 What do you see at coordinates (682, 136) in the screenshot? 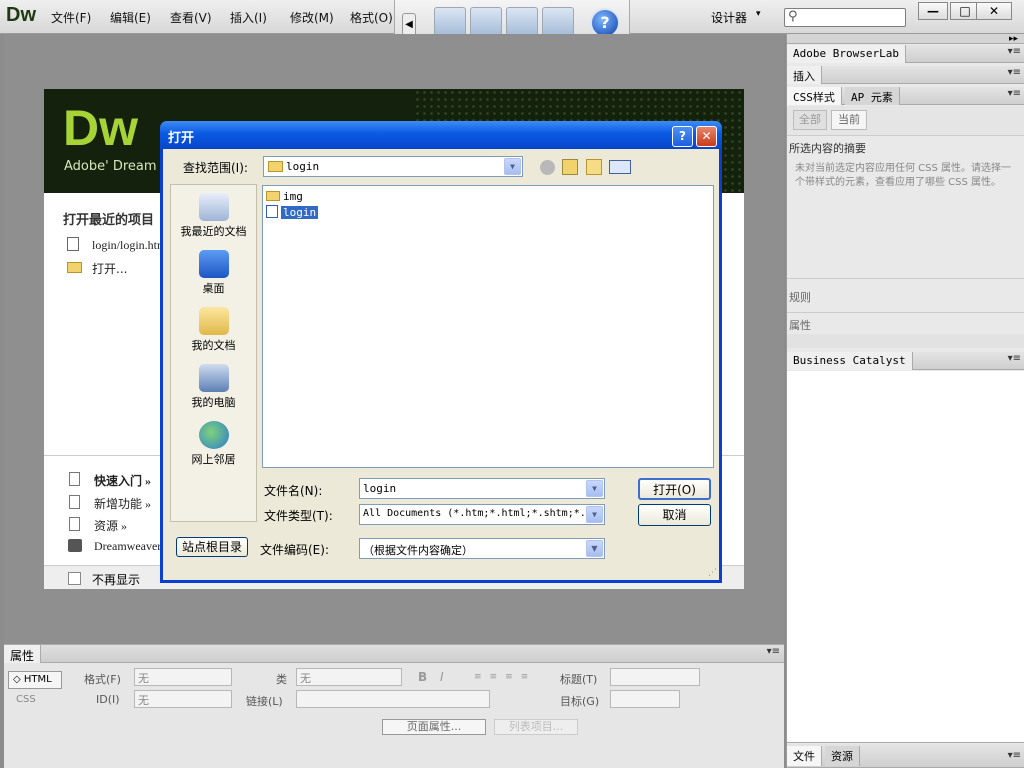
I see `dialog-help-button: ?` at bounding box center [682, 136].